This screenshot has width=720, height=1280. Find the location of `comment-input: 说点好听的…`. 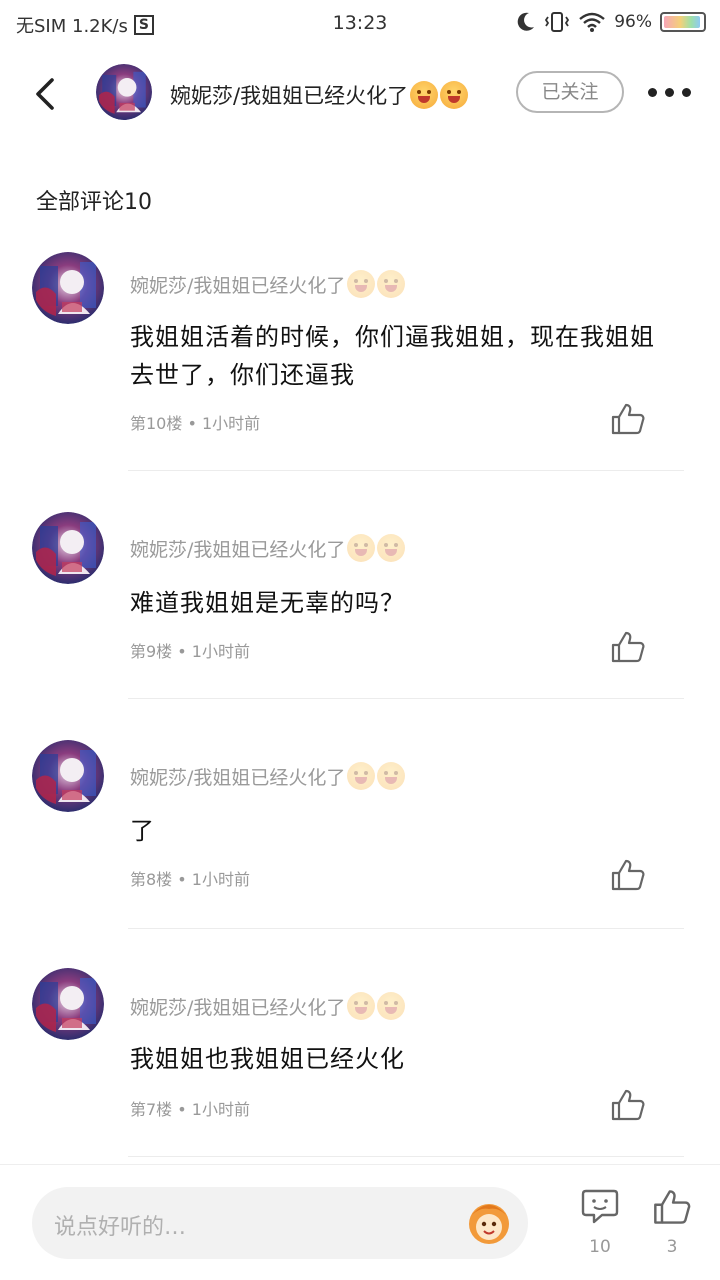

comment-input: 说点好听的… is located at coordinates (280, 1223).